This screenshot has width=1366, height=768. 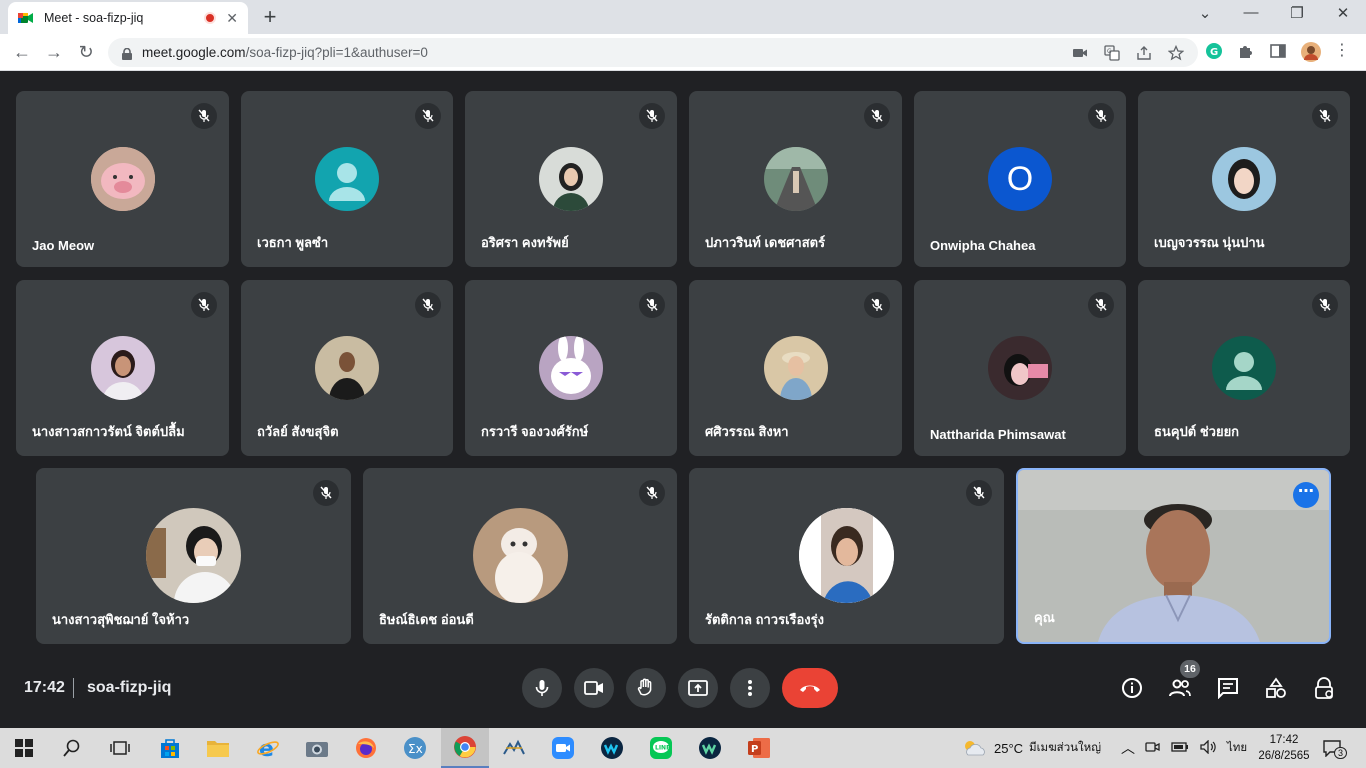 What do you see at coordinates (612, 748) in the screenshot?
I see `webex-icon` at bounding box center [612, 748].